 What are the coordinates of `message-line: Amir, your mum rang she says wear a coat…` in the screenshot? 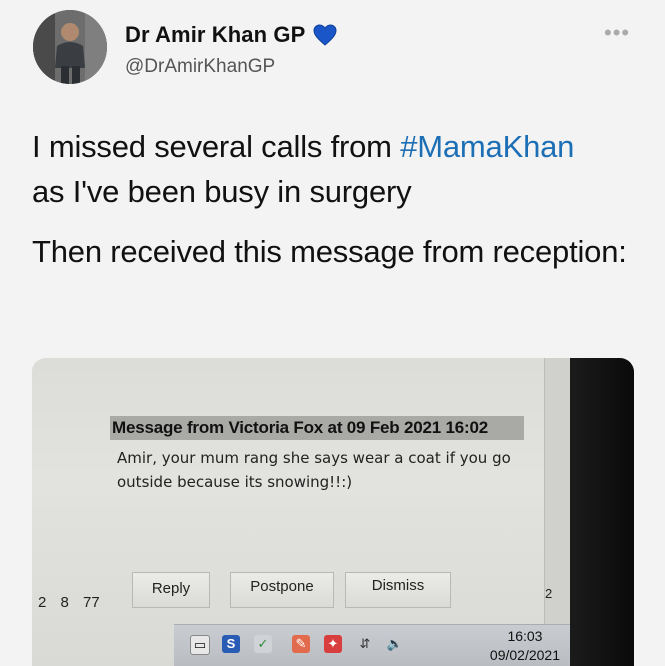 It's located at (314, 458).